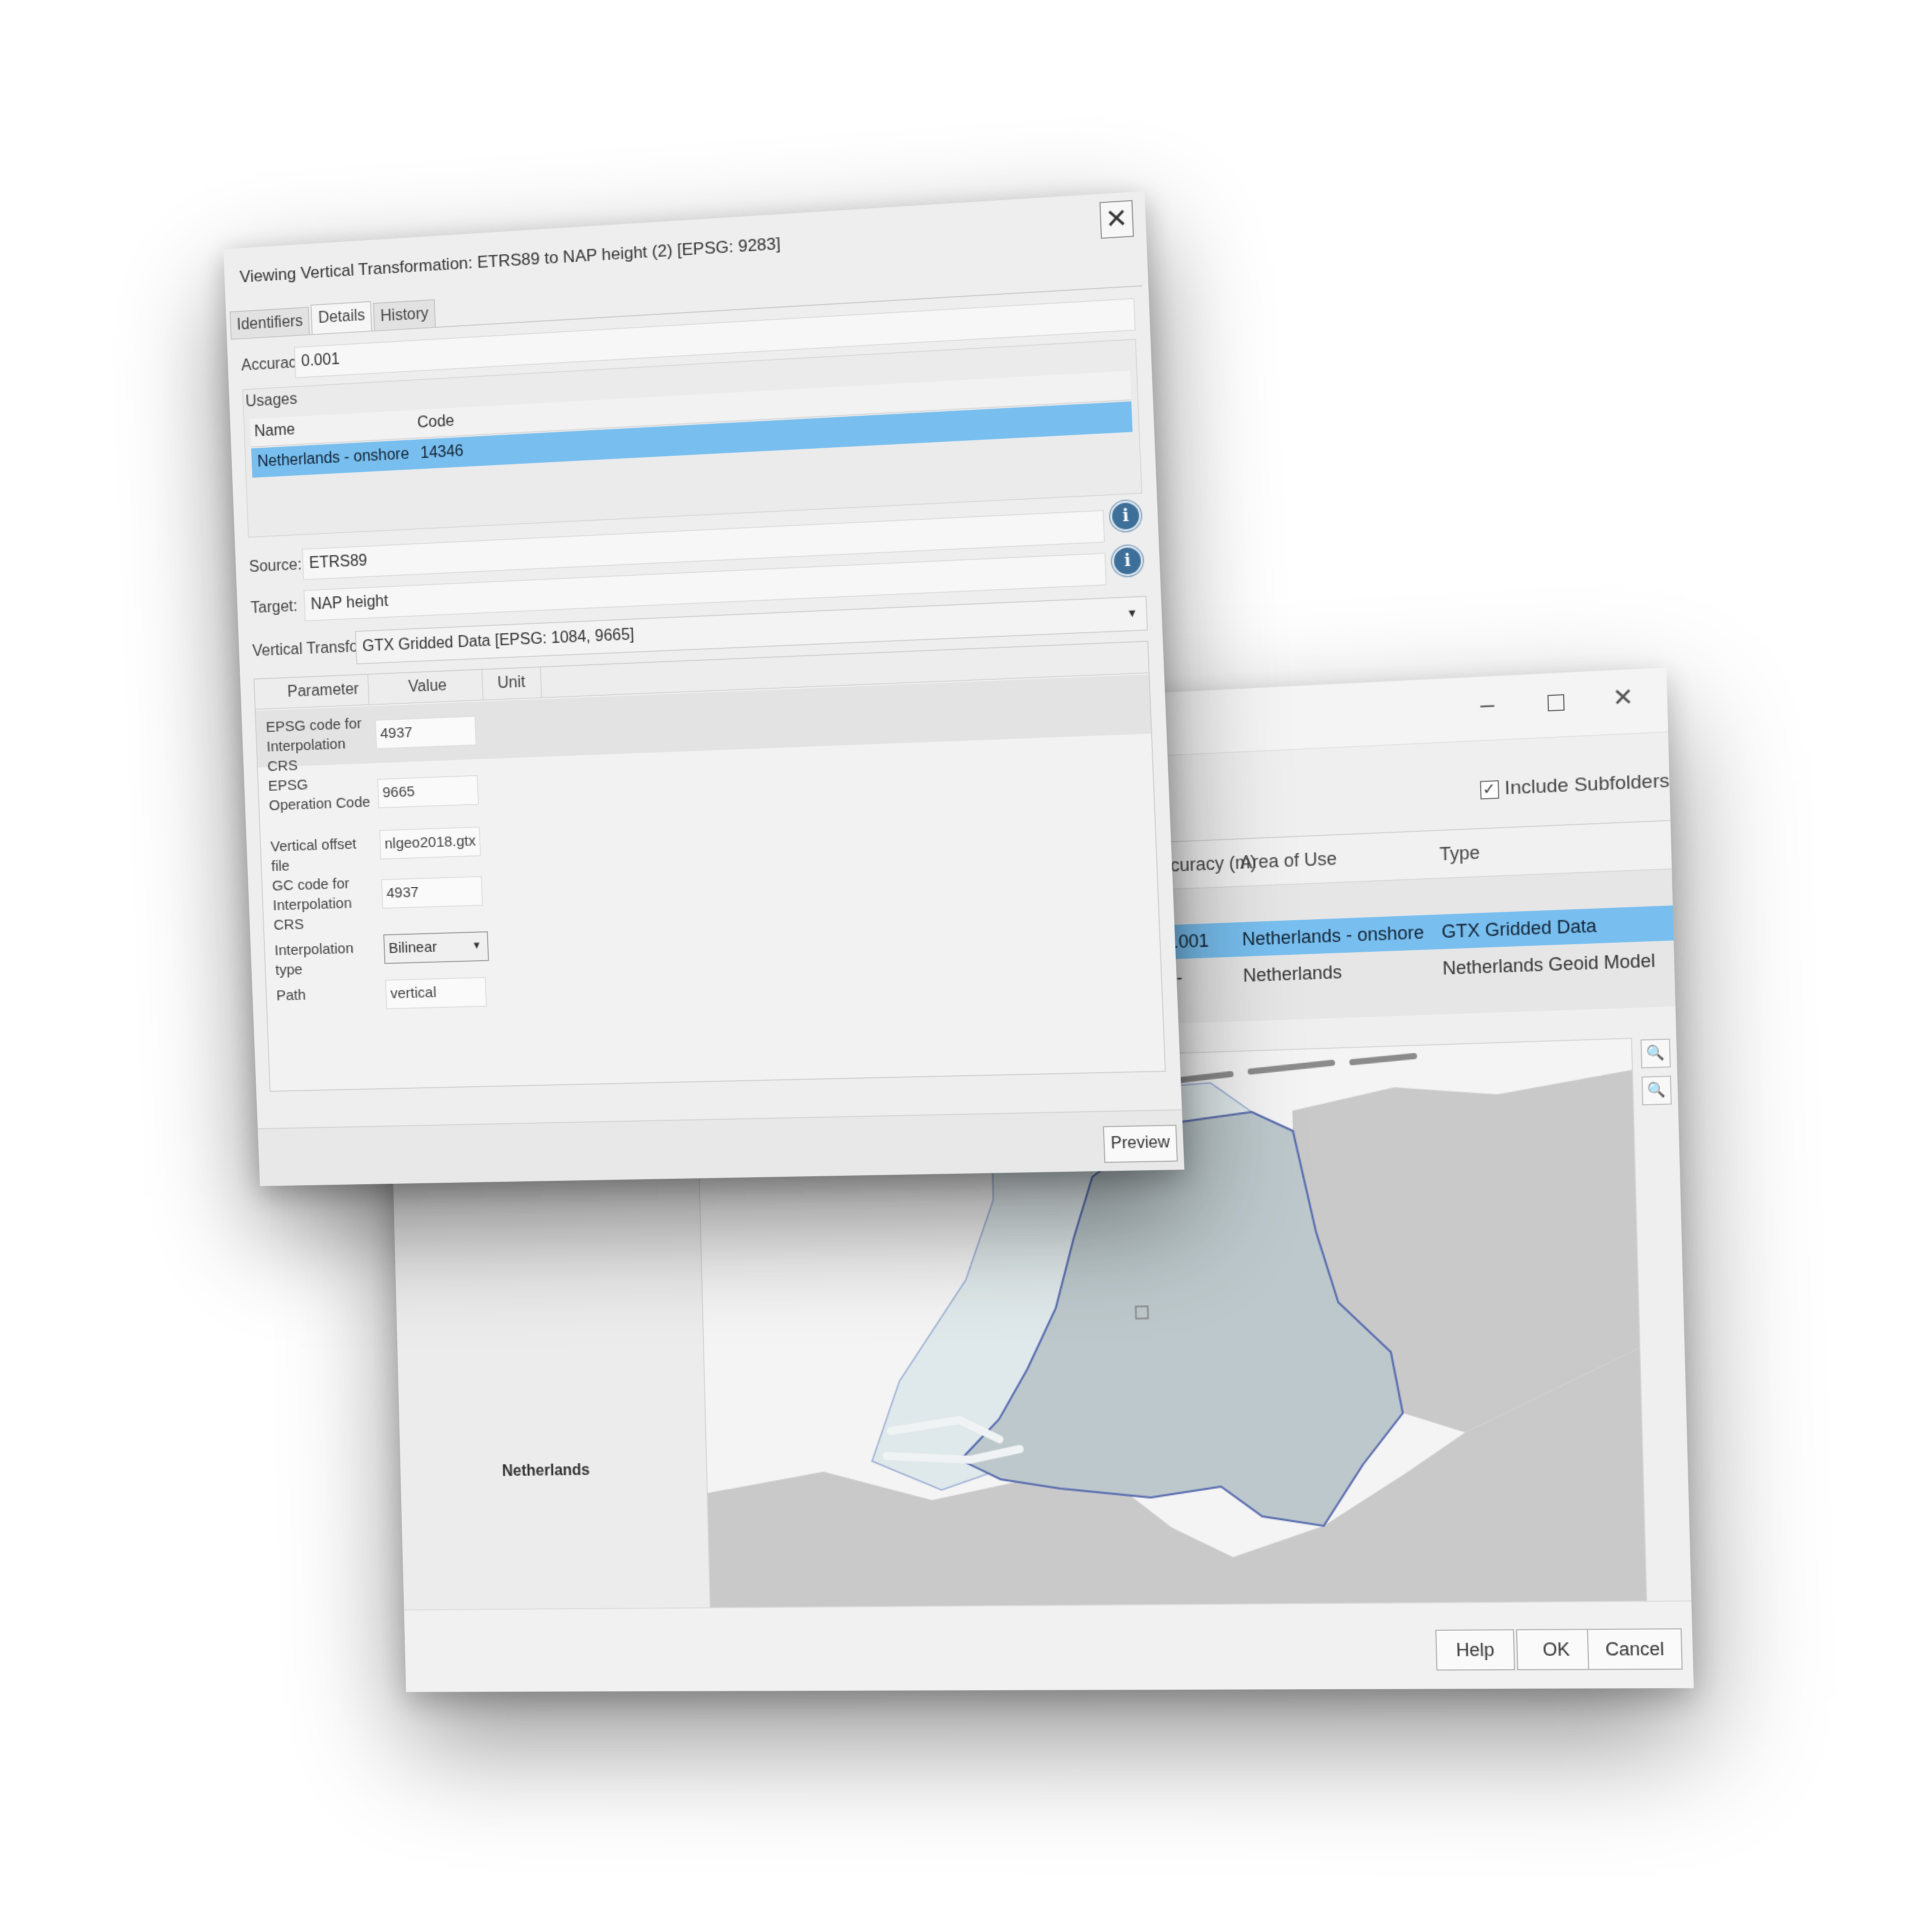 The height and width of the screenshot is (1920, 1920). What do you see at coordinates (1126, 516) in the screenshot?
I see `source-info-icon: i` at bounding box center [1126, 516].